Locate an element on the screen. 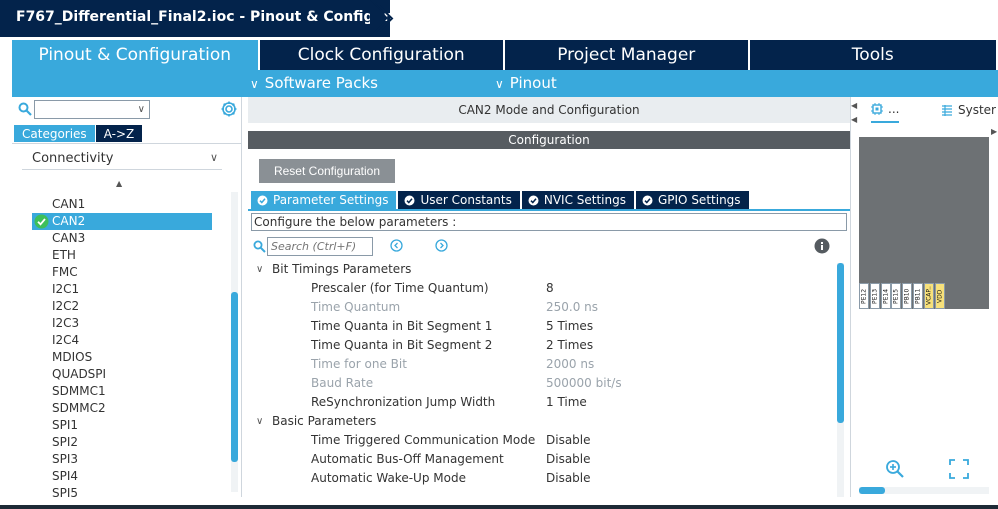  list-item: SDMMC1 is located at coordinates (122, 391).